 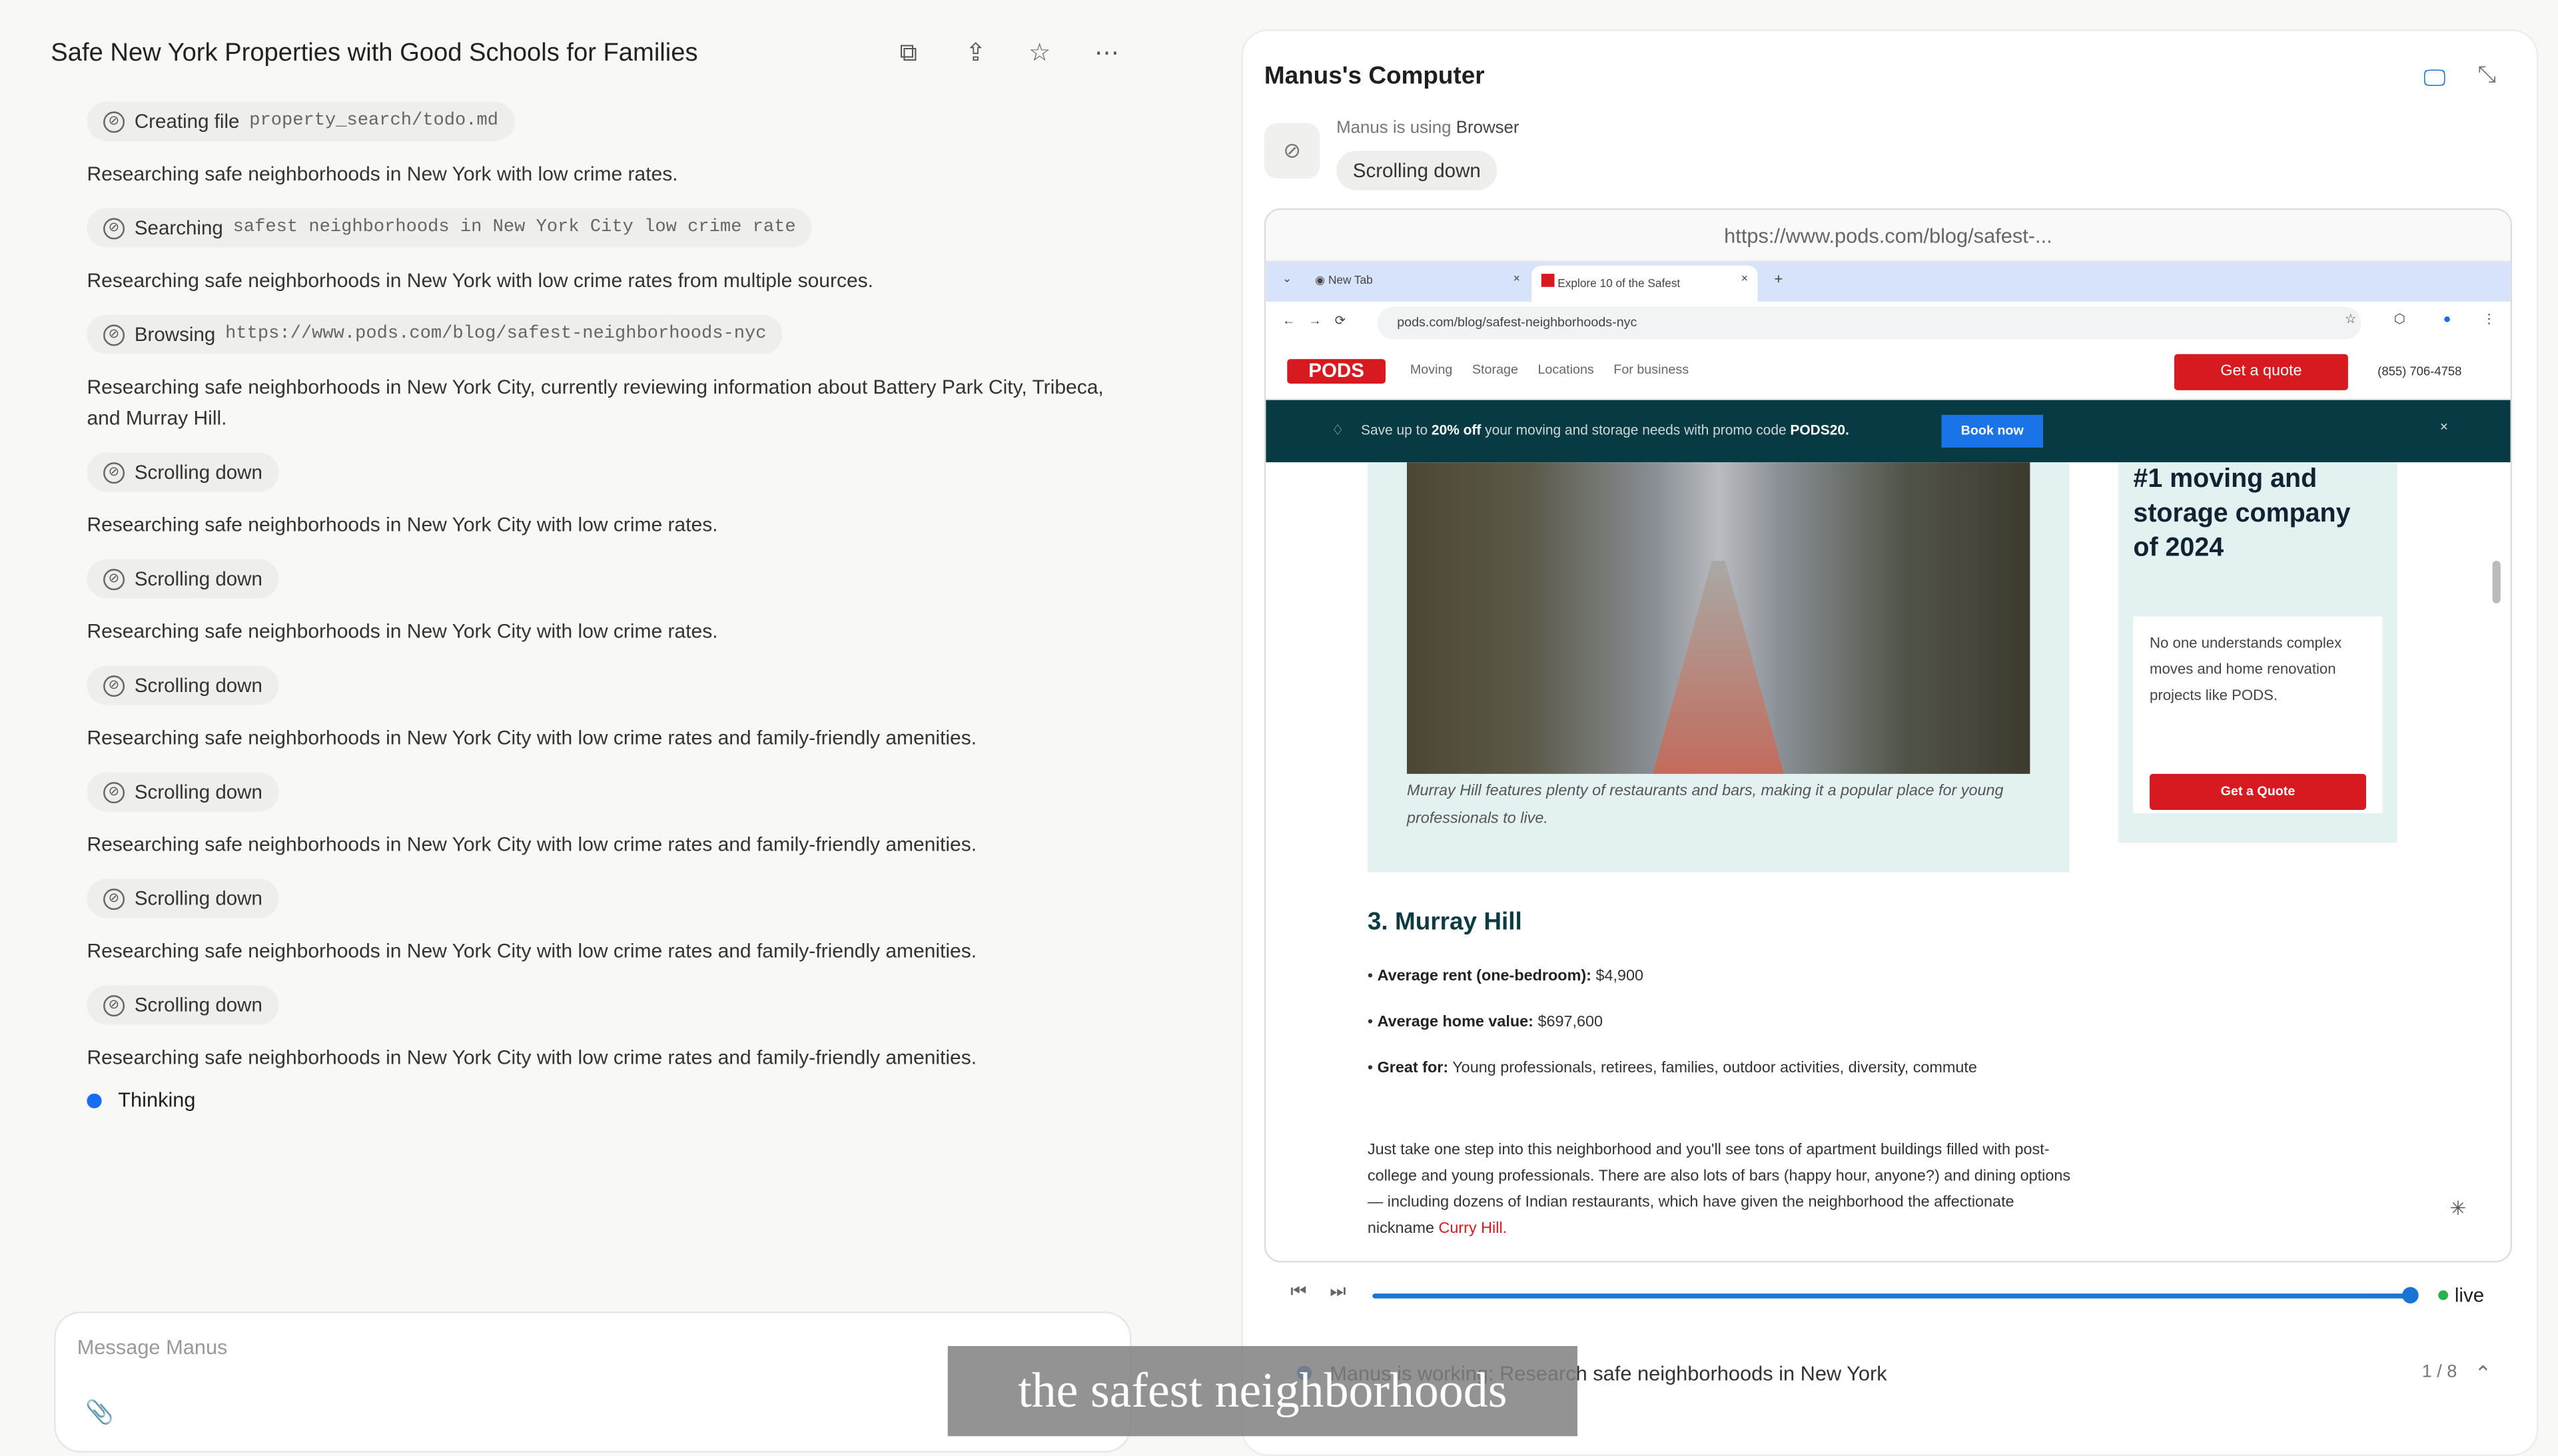 I want to click on tab-active: Explore 10 of the Safest ×, so click(x=1644, y=283).